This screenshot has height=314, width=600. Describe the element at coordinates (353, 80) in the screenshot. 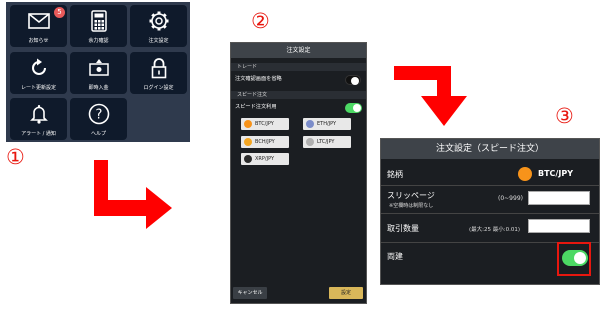

I see `skip-confirm-toggle` at that location.